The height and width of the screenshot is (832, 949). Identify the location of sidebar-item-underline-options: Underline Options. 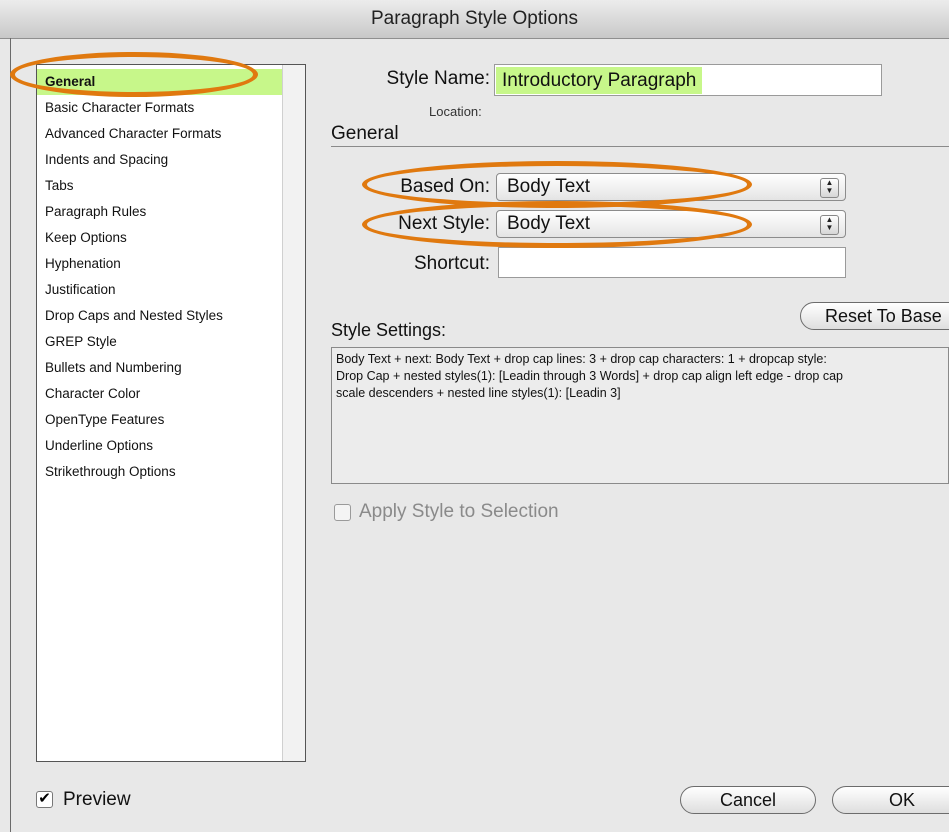
(160, 446).